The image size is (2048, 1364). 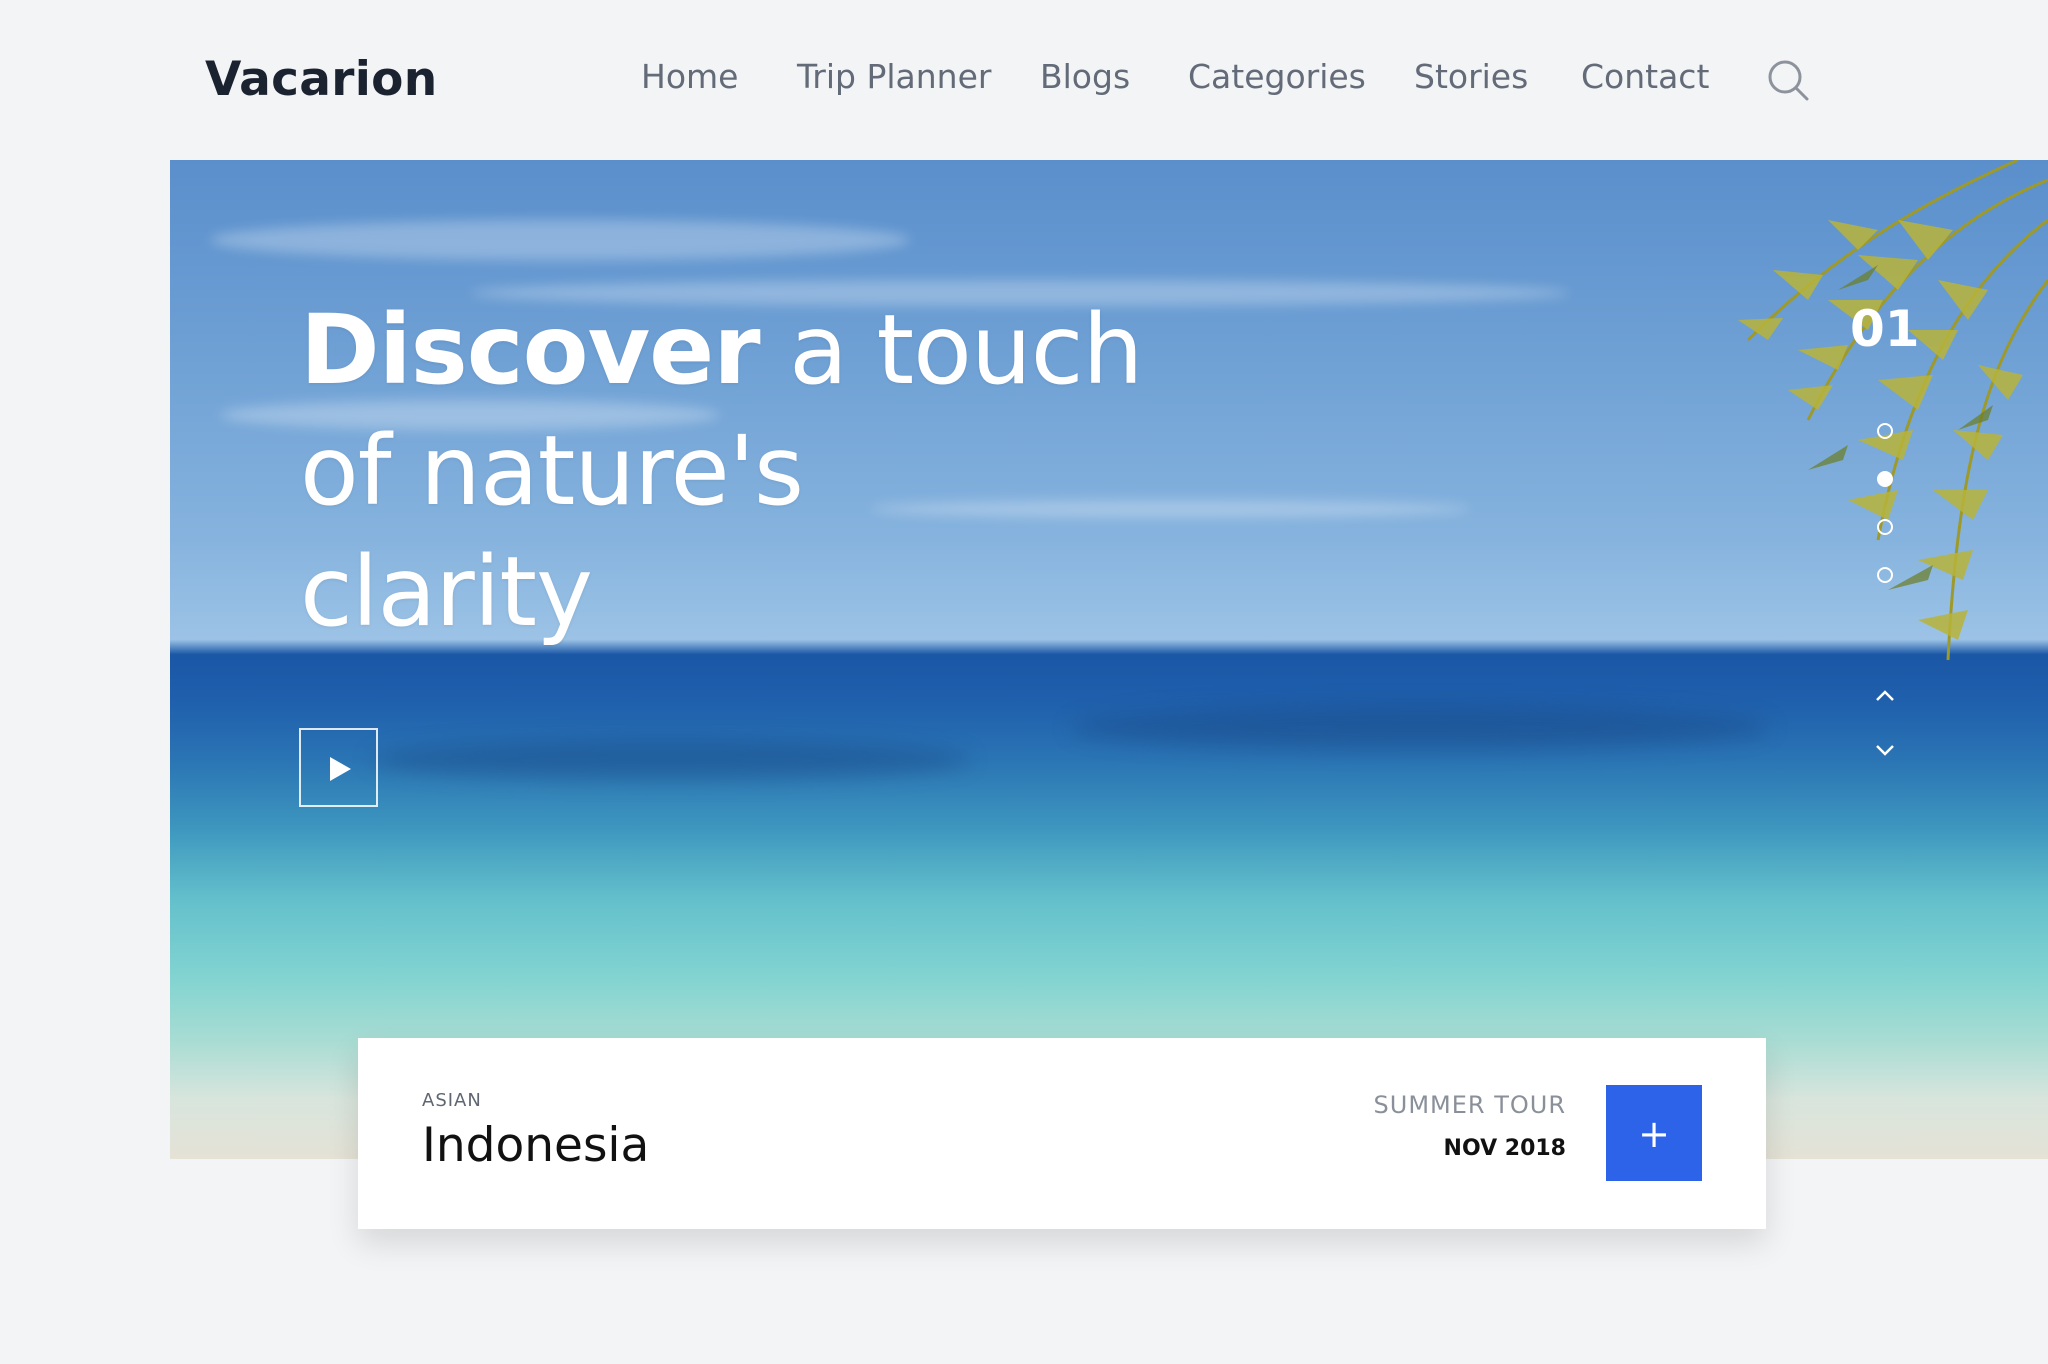 I want to click on play-video-button, so click(x=338, y=767).